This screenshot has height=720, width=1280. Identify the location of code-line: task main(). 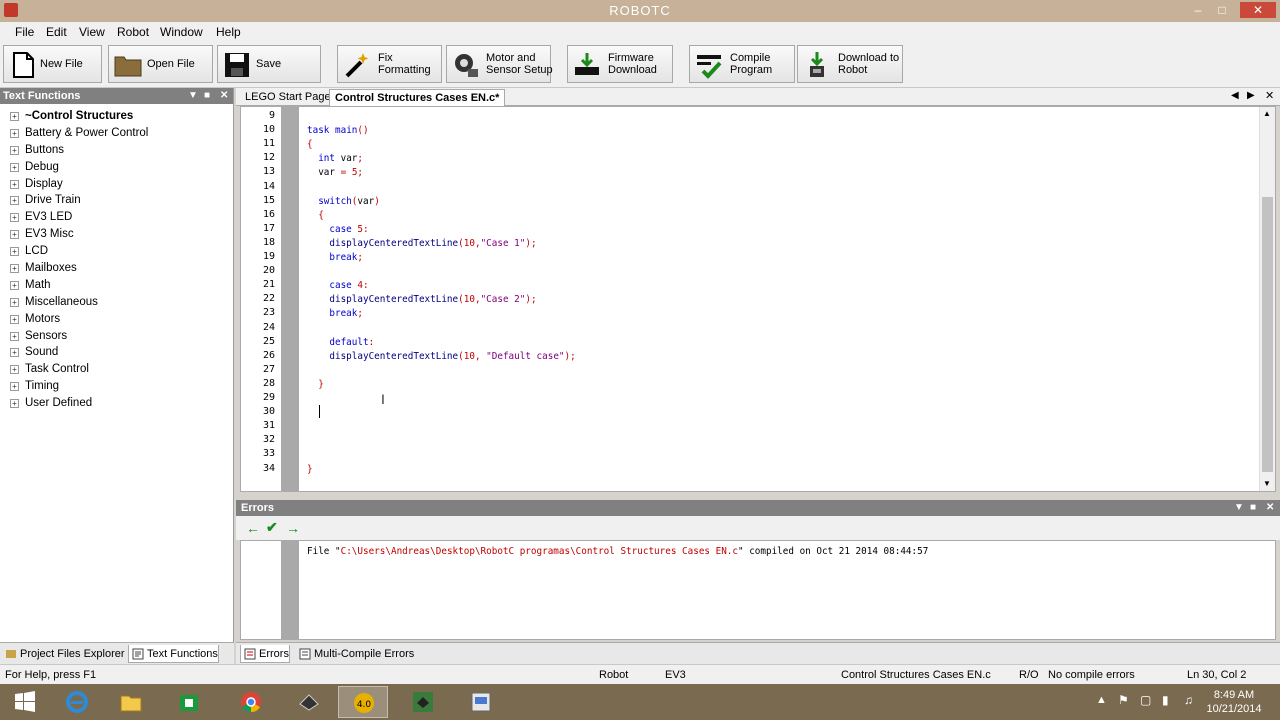
(338, 130).